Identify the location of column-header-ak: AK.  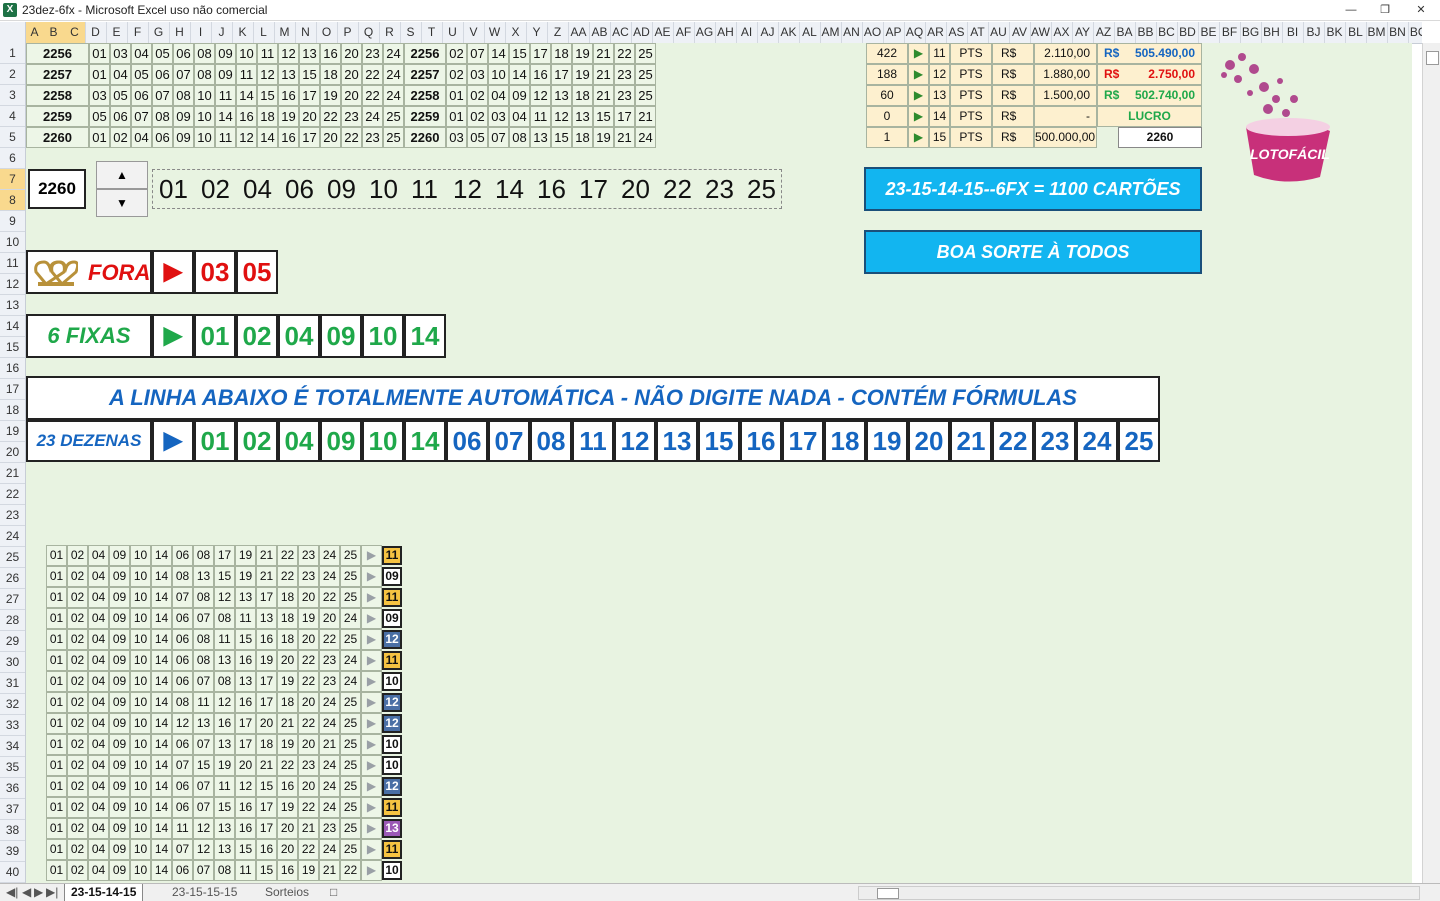
(789, 32).